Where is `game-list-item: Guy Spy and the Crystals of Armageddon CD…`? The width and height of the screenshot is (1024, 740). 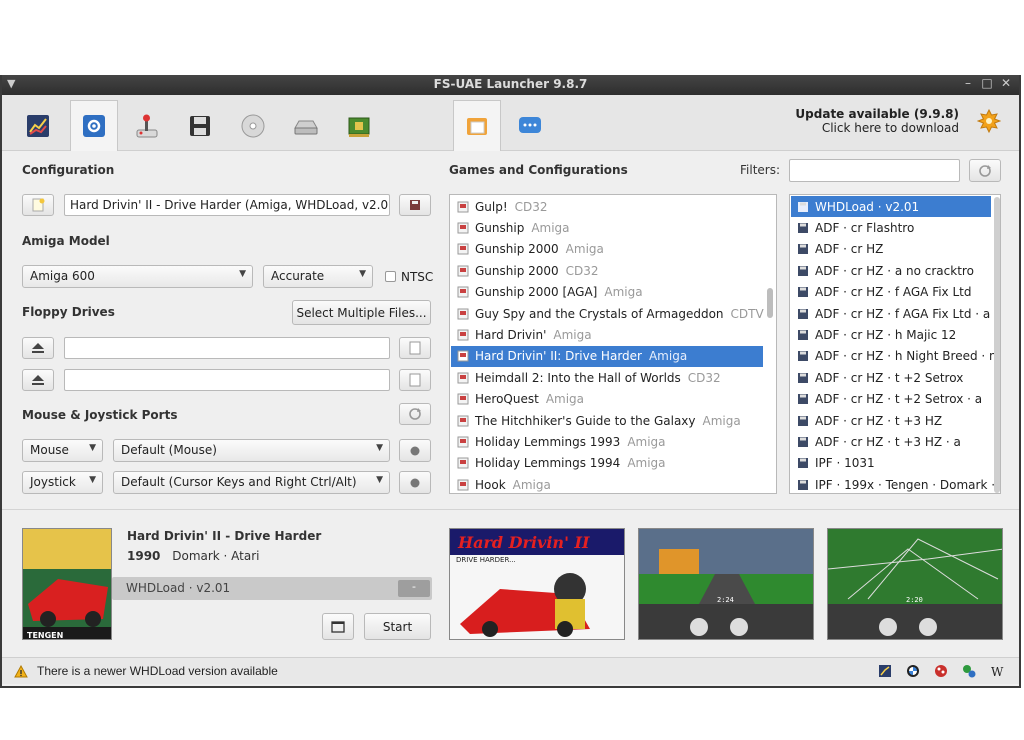
game-list-item: Guy Spy and the Crystals of Armageddon CD… is located at coordinates (607, 313).